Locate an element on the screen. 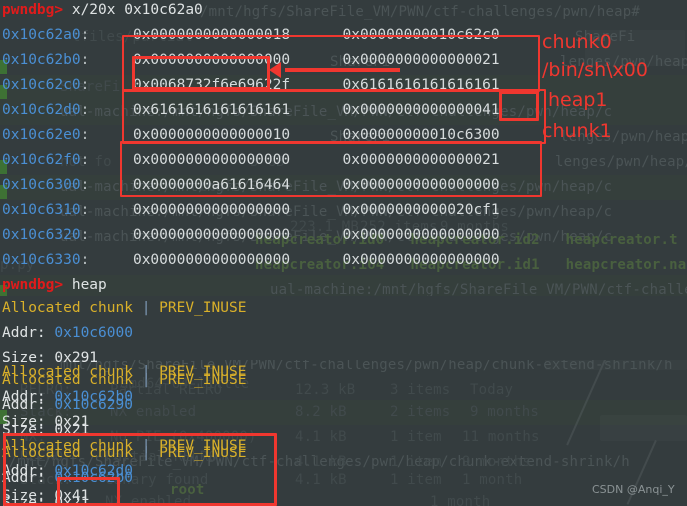 The image size is (687, 506). chunk-type: Allocated chunk is located at coordinates (67, 308).